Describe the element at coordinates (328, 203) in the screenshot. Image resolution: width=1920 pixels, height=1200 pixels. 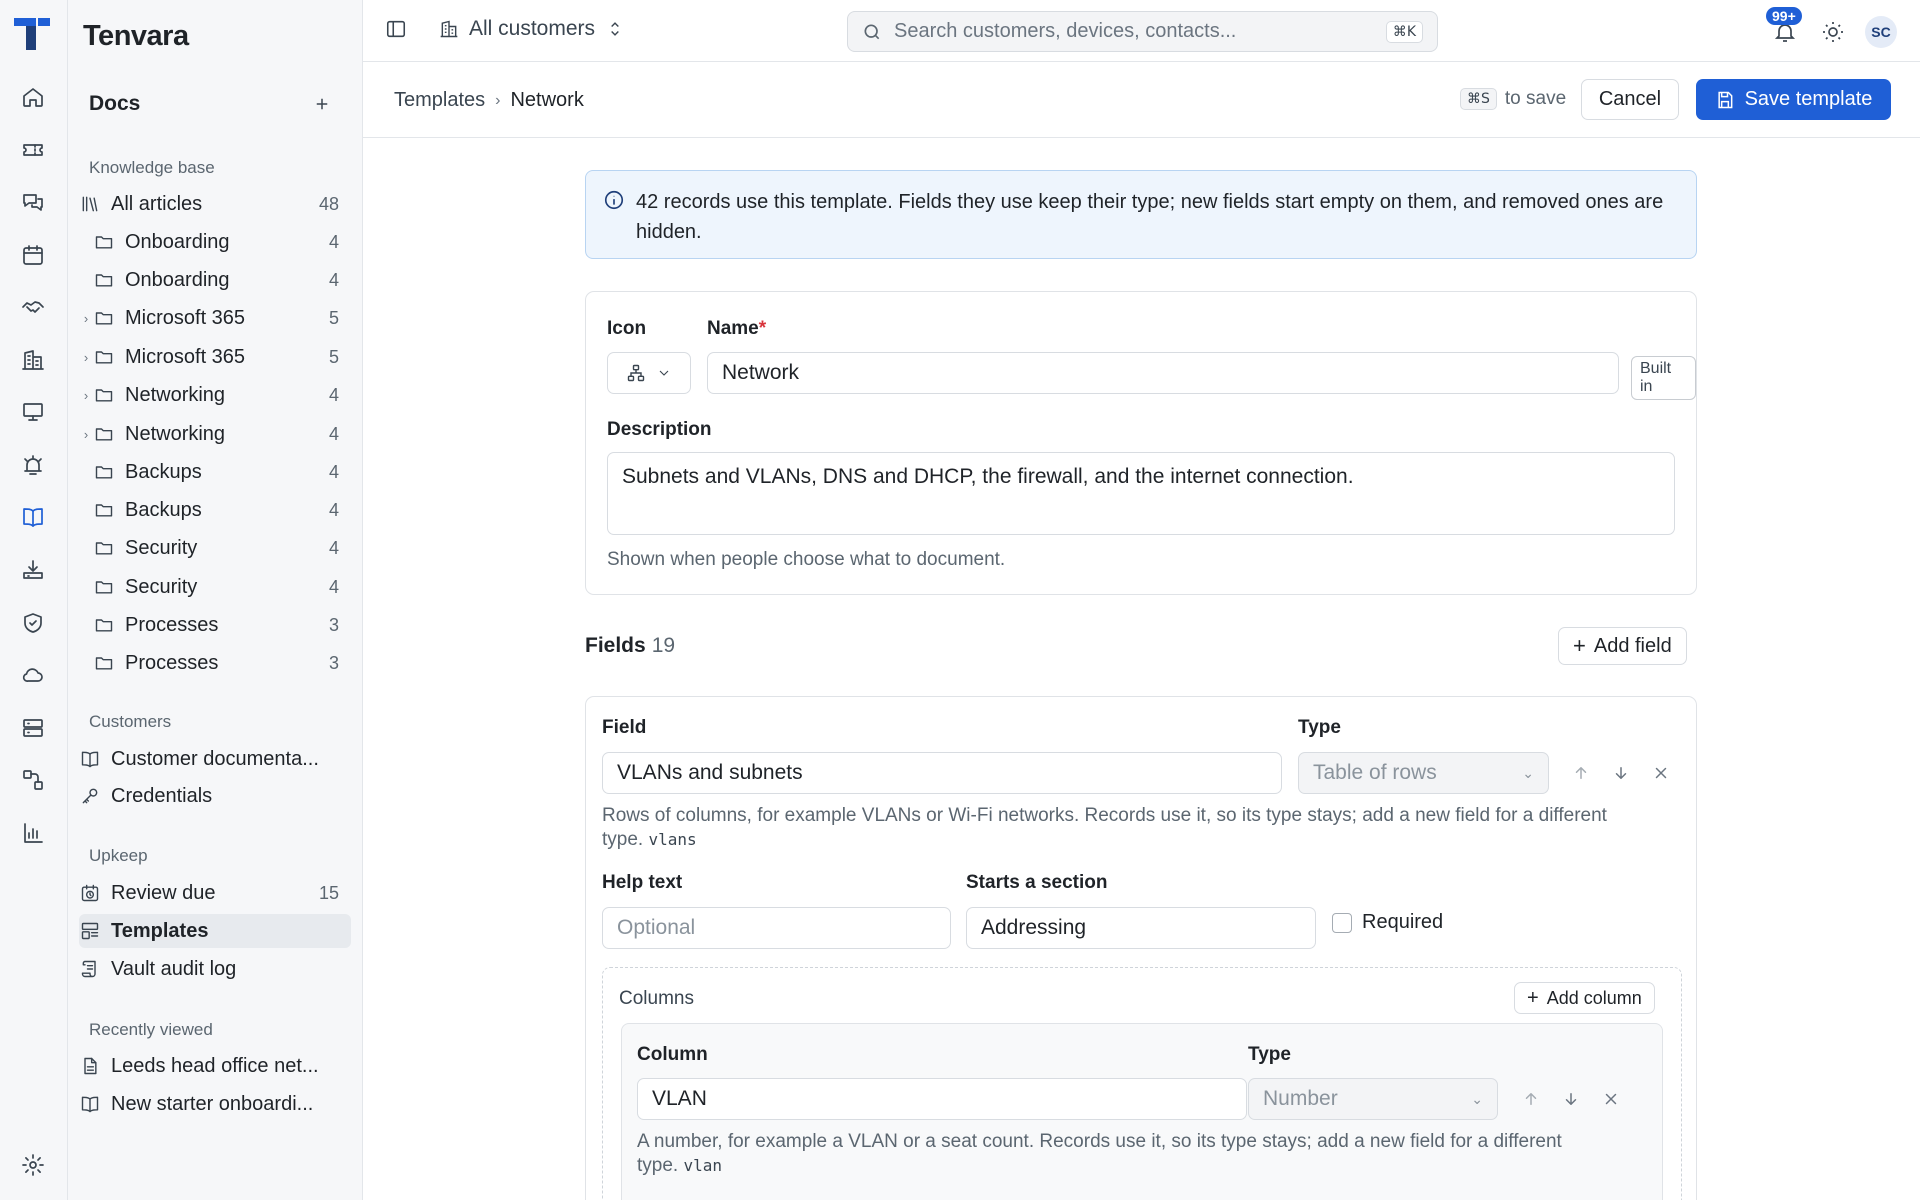
I see `sidebar-item-count: 48` at that location.